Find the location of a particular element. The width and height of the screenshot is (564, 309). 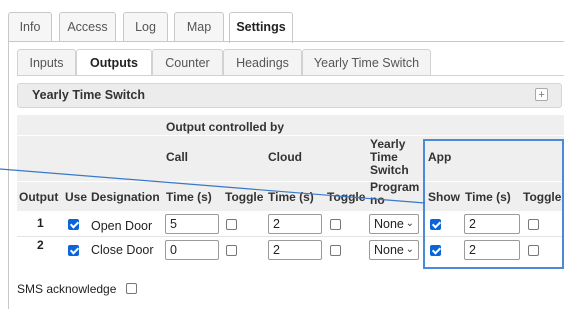

sms-acknowledge-checkbox is located at coordinates (131, 288).